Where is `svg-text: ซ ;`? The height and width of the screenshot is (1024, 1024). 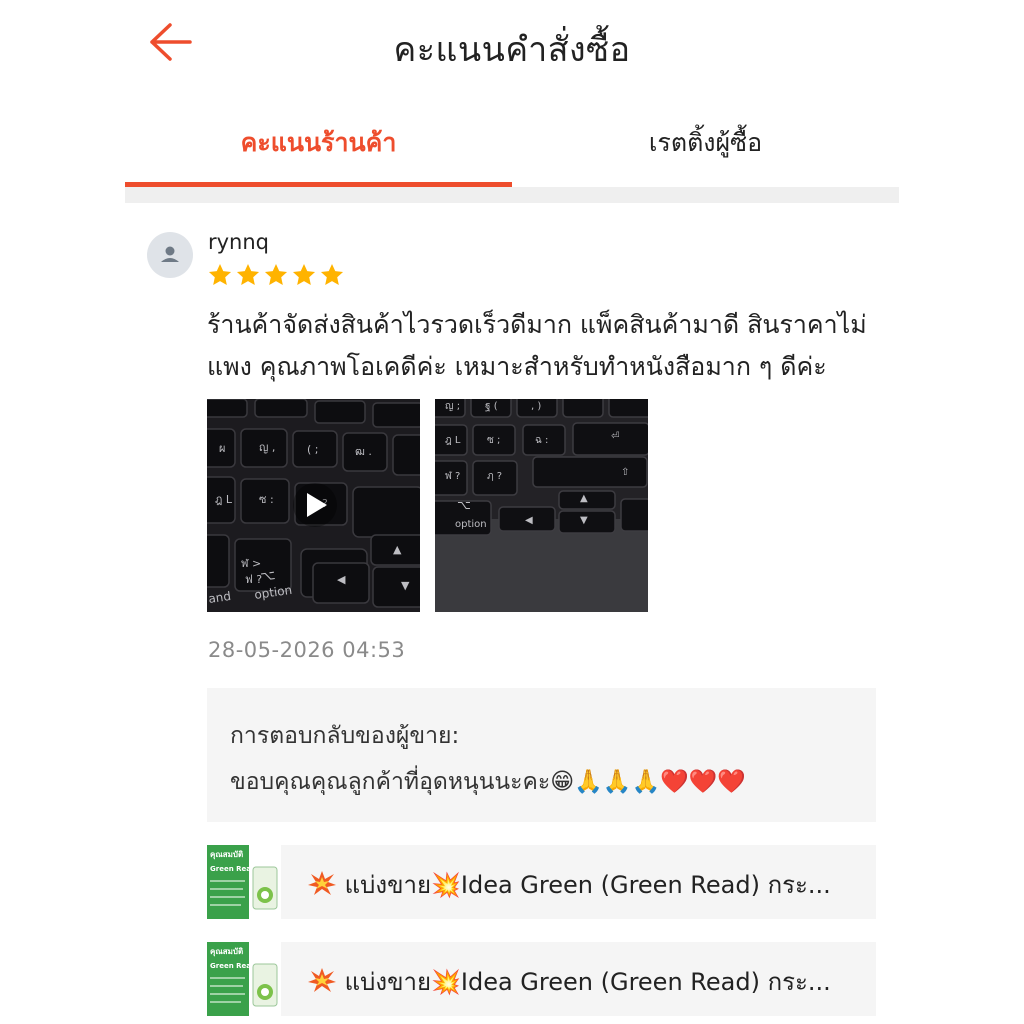 svg-text: ซ ; is located at coordinates (493, 440).